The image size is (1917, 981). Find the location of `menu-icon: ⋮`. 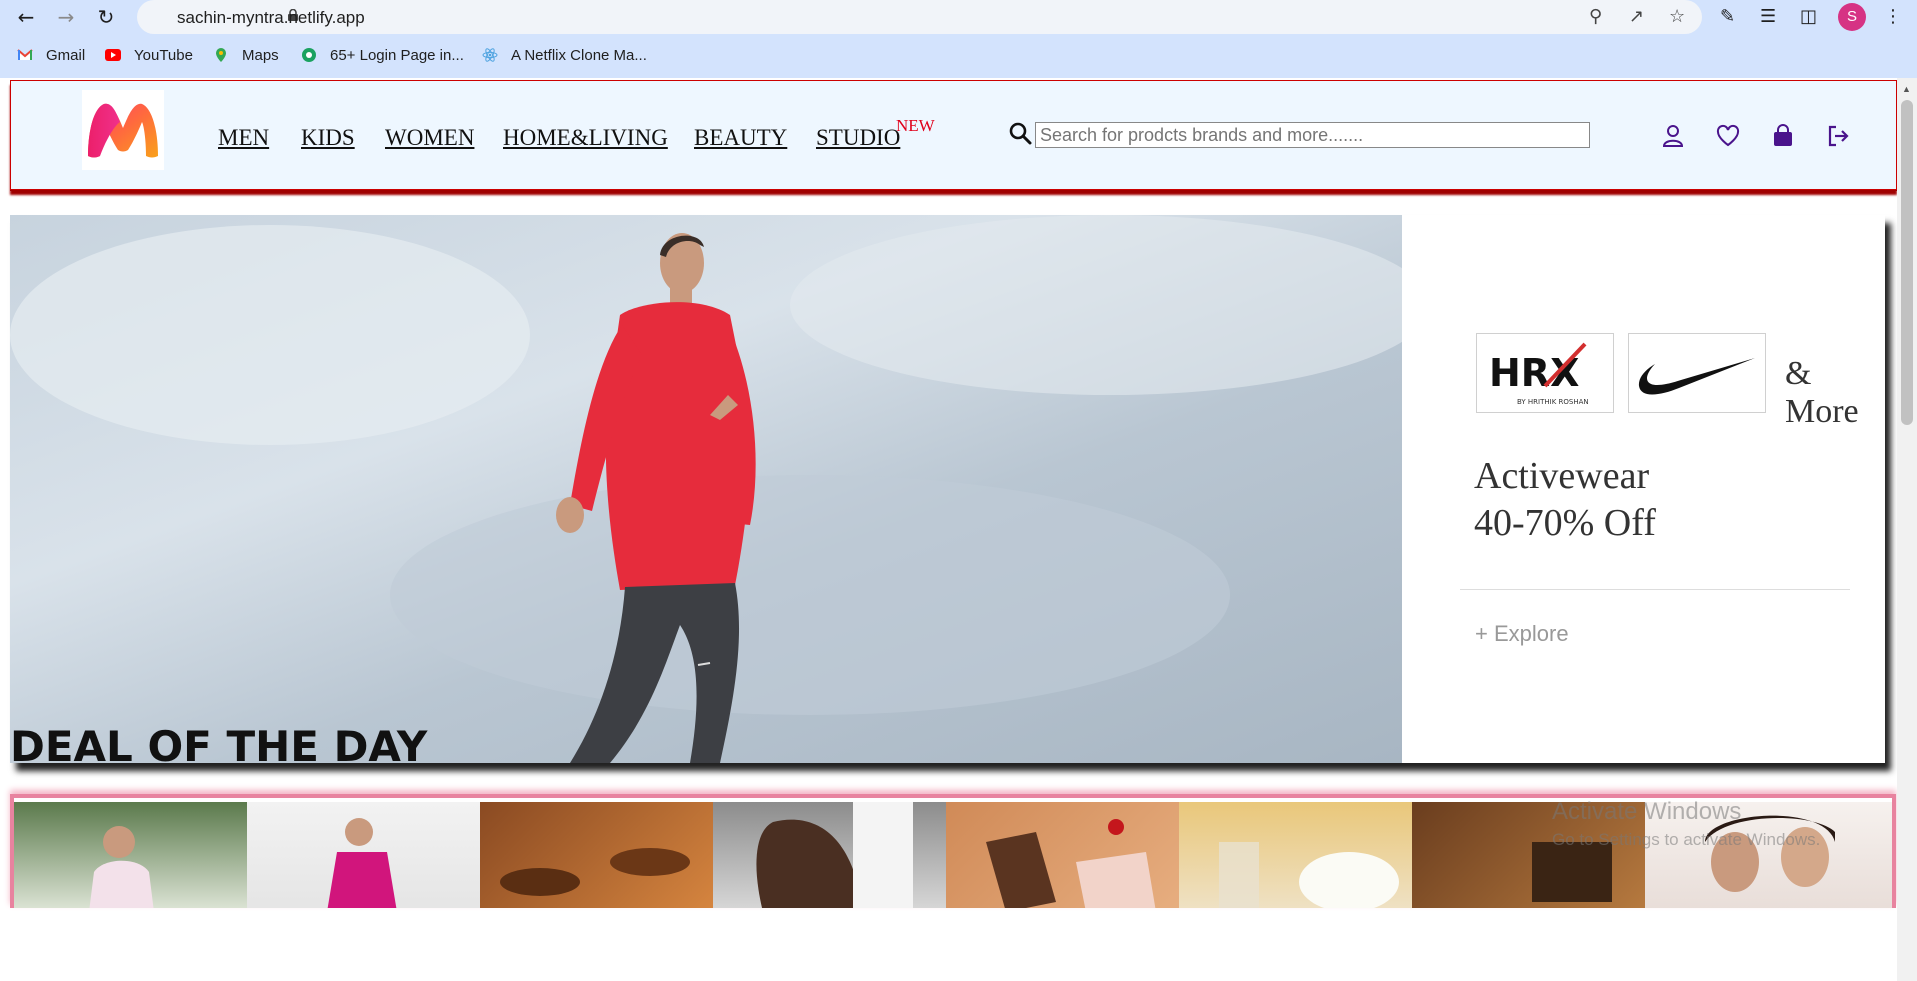

menu-icon: ⋮ is located at coordinates (1893, 16).